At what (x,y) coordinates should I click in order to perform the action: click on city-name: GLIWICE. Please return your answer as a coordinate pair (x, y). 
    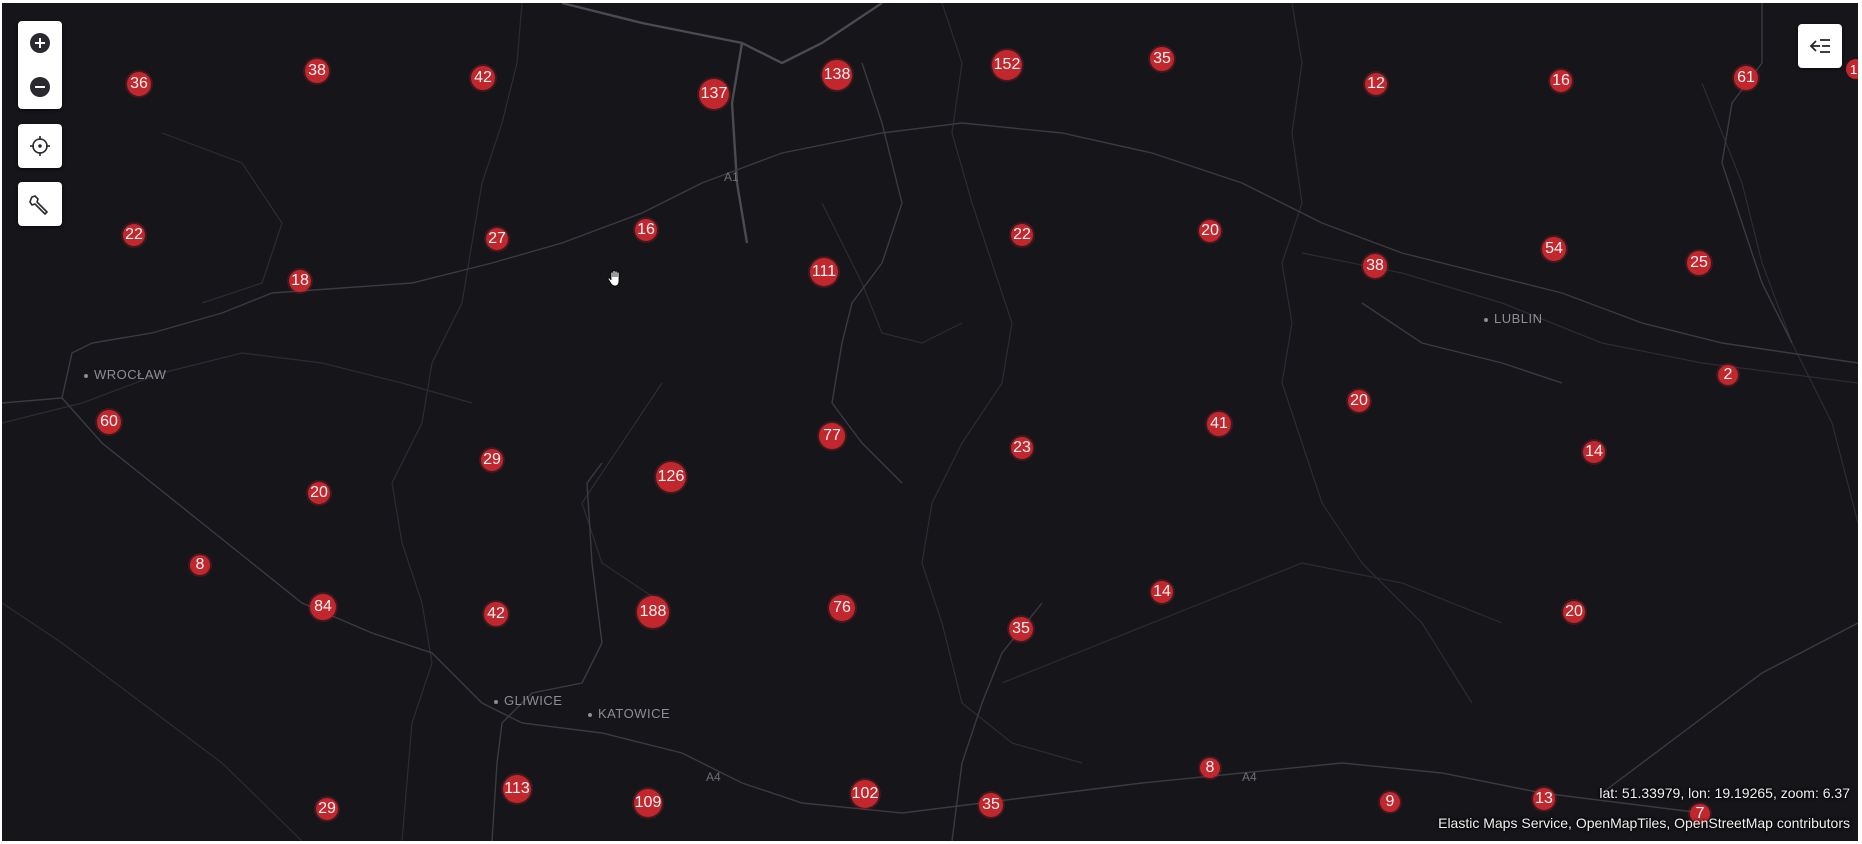
    Looking at the image, I should click on (533, 700).